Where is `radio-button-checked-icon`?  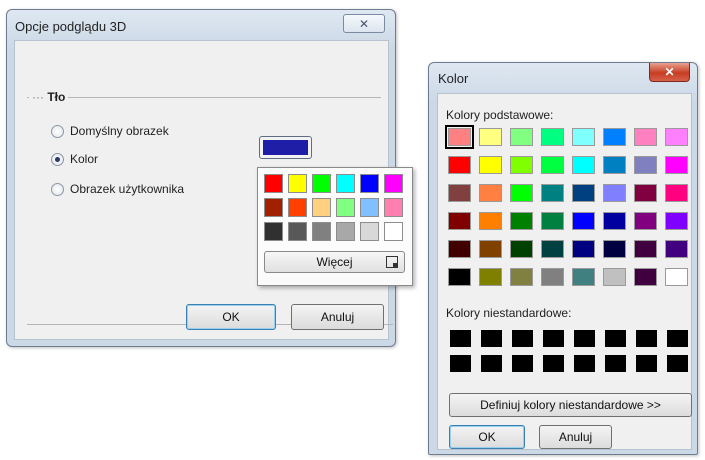
radio-button-checked-icon is located at coordinates (57, 159).